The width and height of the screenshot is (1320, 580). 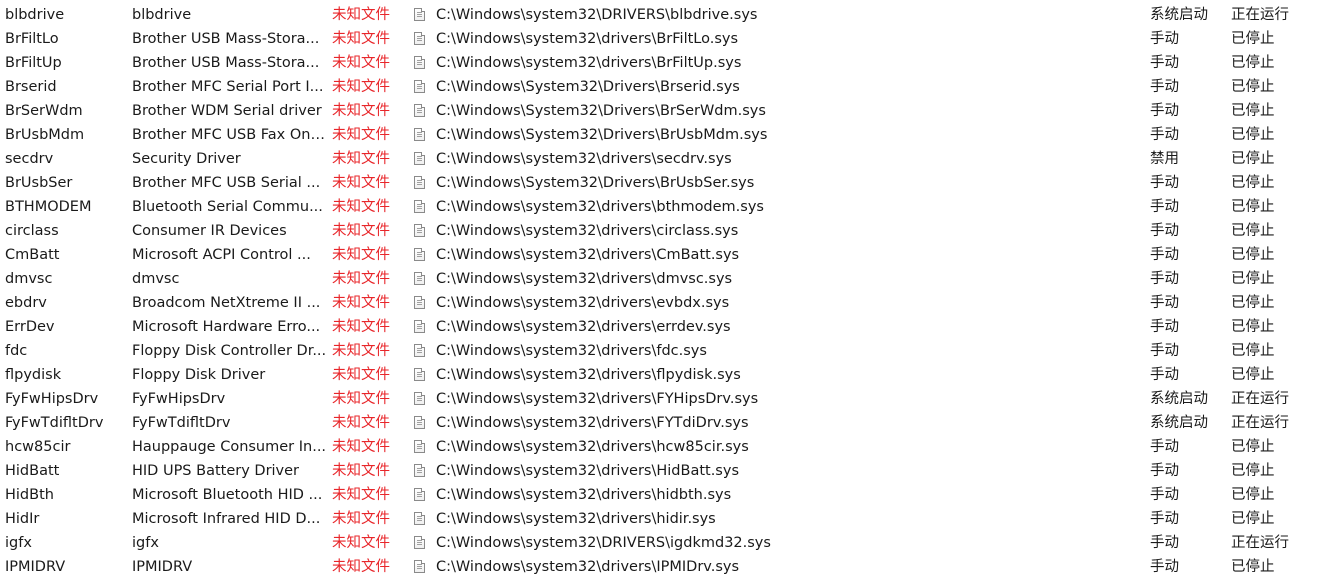 What do you see at coordinates (592, 447) in the screenshot?
I see `driver-path: C:\Windows\system32\drivers\hcw85cir.sys` at bounding box center [592, 447].